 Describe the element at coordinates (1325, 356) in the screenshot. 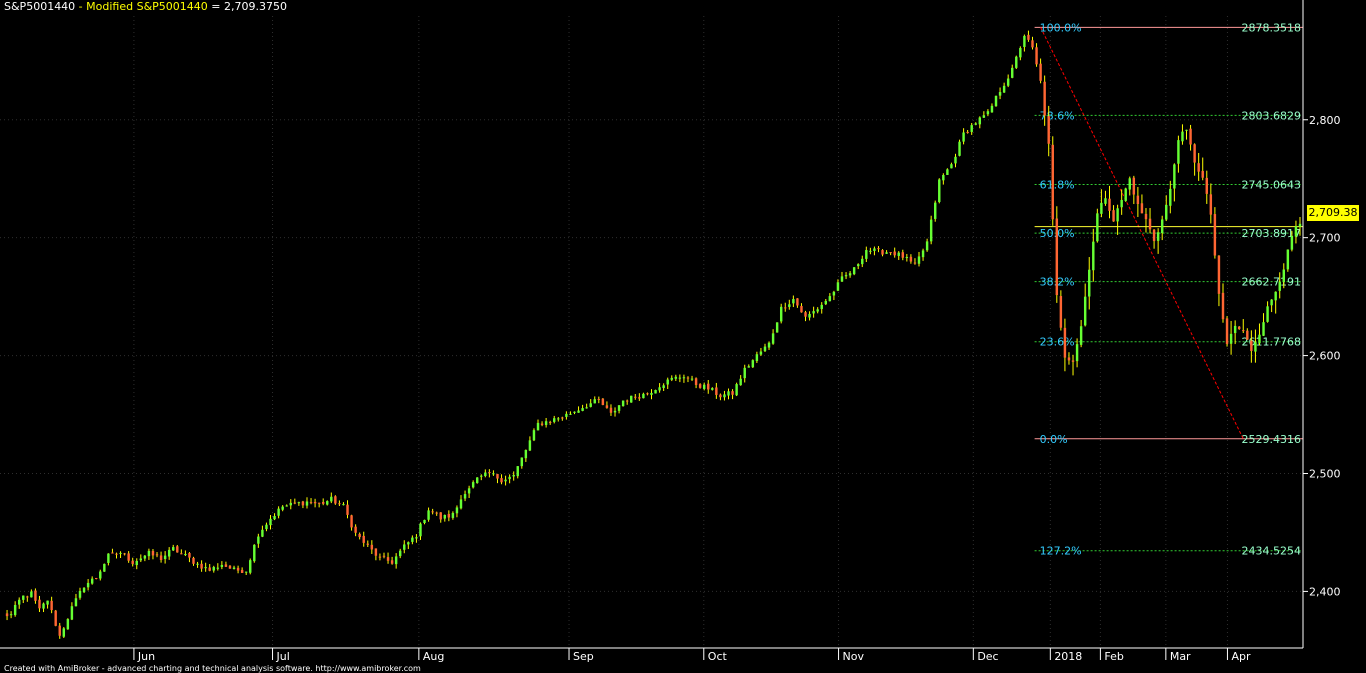

I see `y-tick-label: 2,600` at that location.